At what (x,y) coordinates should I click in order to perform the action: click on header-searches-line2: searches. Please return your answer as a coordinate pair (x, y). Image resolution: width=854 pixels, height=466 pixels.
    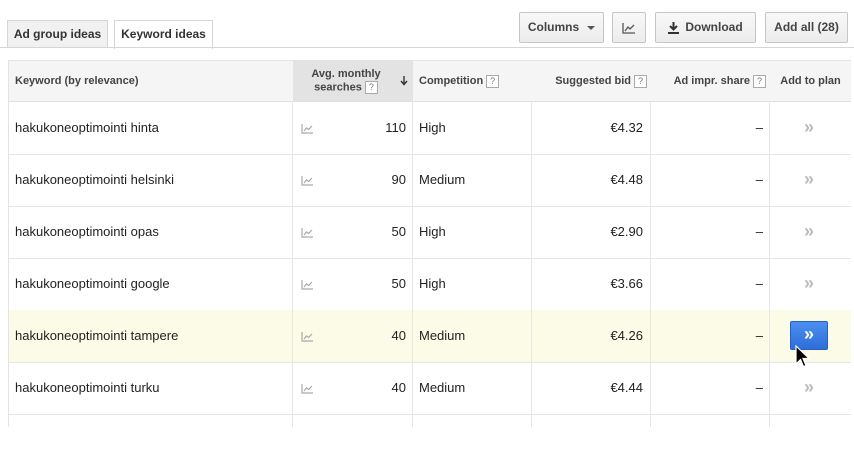
    Looking at the image, I should click on (338, 87).